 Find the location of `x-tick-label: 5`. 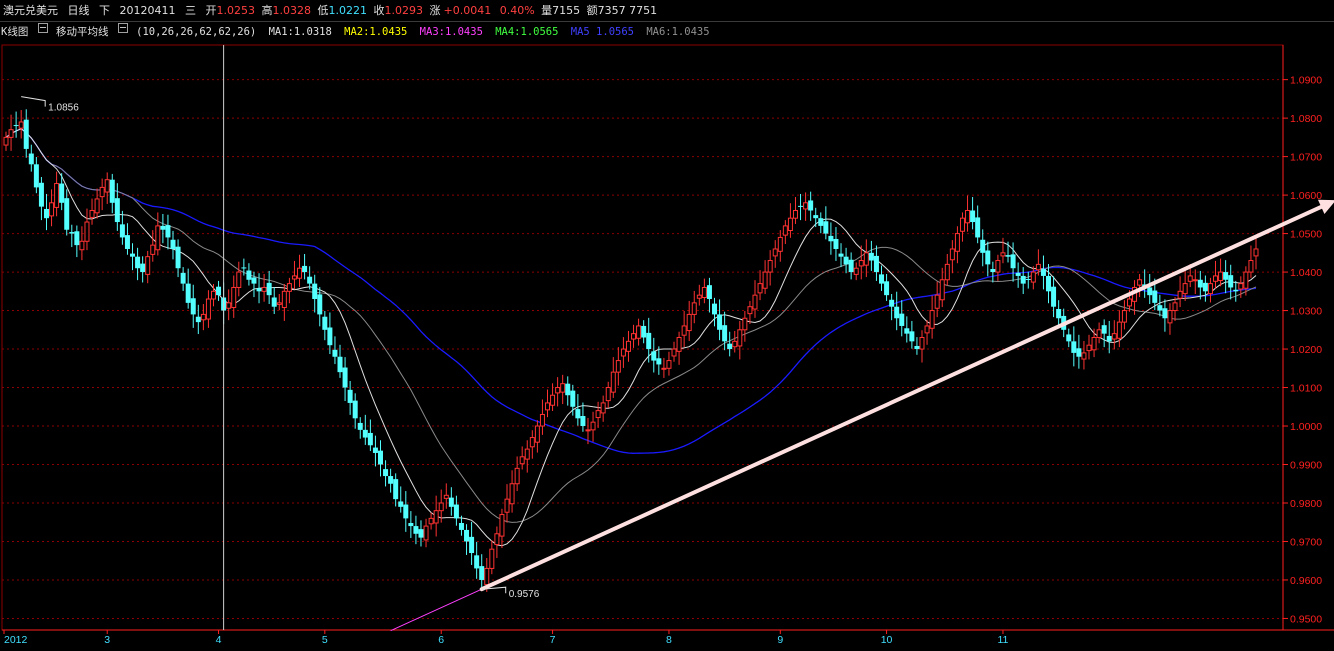

x-tick-label: 5 is located at coordinates (325, 640).